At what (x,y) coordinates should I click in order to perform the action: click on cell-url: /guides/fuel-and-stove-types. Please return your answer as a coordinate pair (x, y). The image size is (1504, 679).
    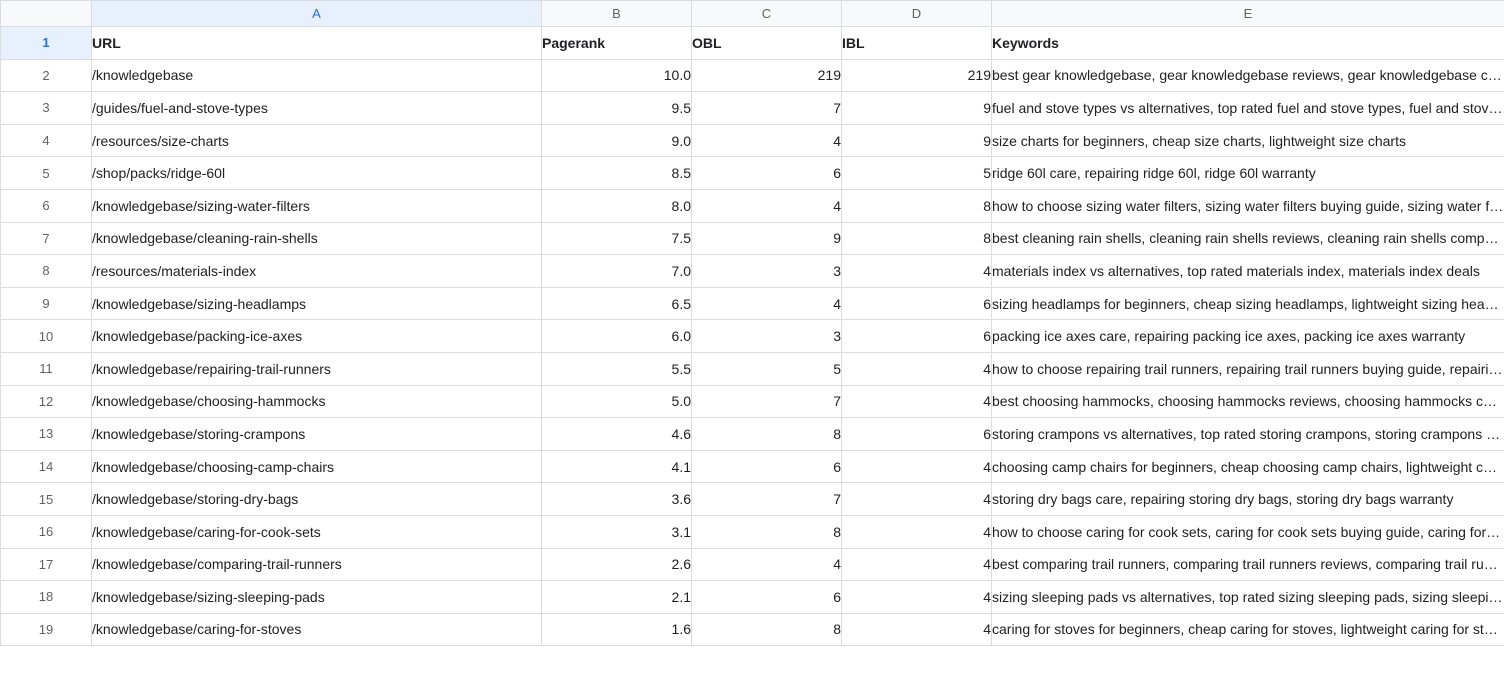
    Looking at the image, I should click on (316, 108).